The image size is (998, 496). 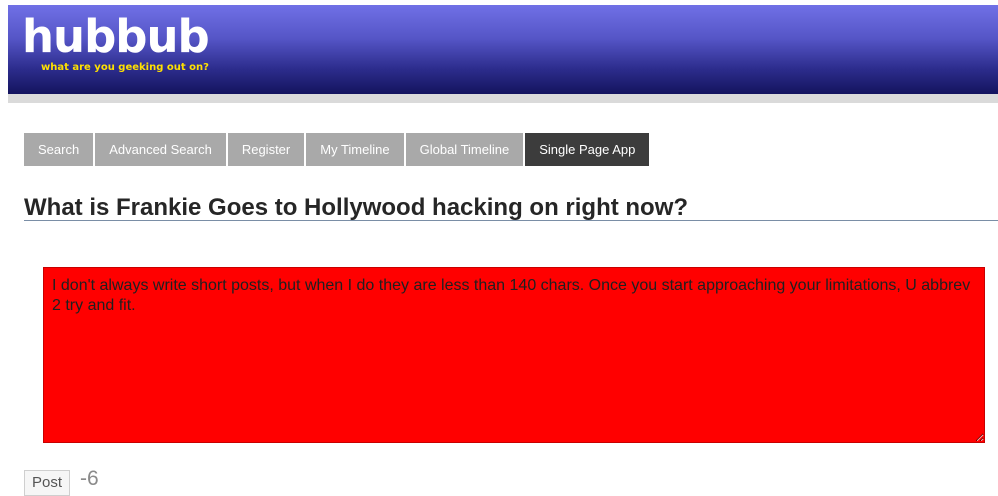 I want to click on nav-item-single-page-app: Single Page App, so click(x=587, y=149).